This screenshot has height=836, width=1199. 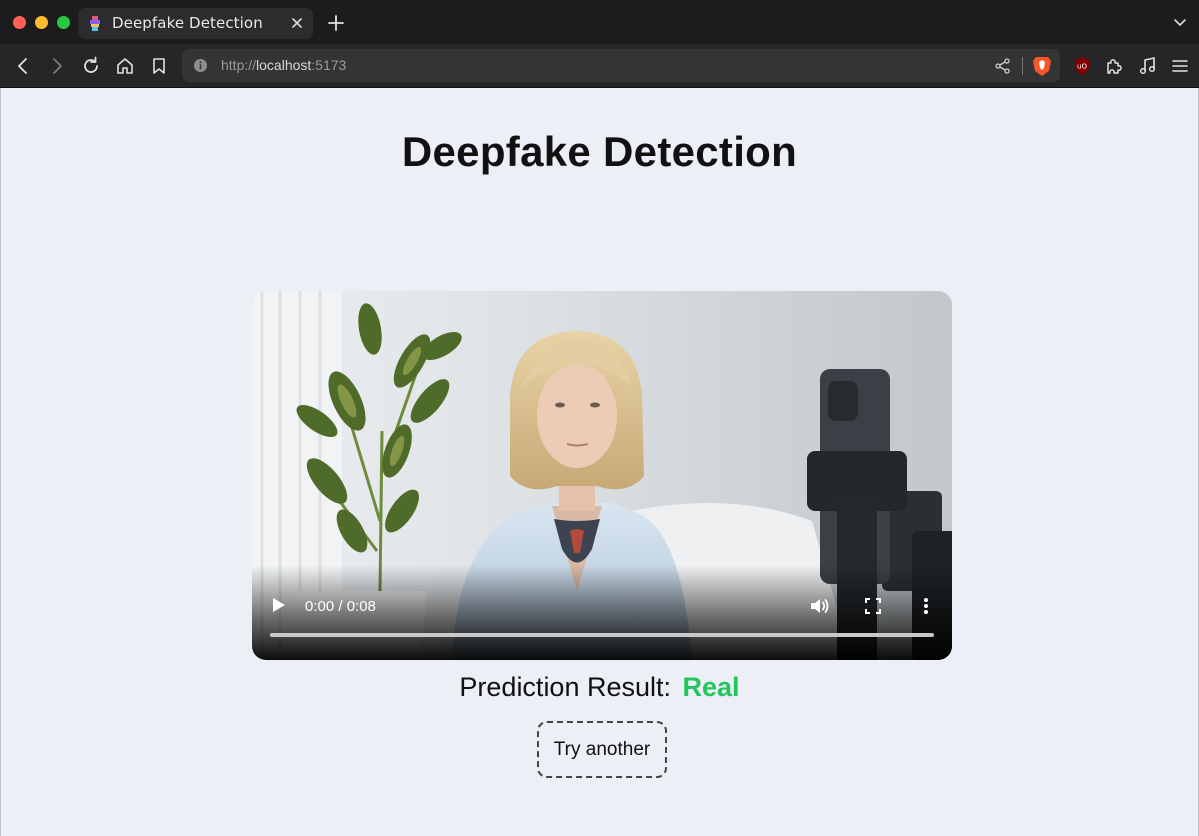 What do you see at coordinates (125, 66) in the screenshot?
I see `home-icon` at bounding box center [125, 66].